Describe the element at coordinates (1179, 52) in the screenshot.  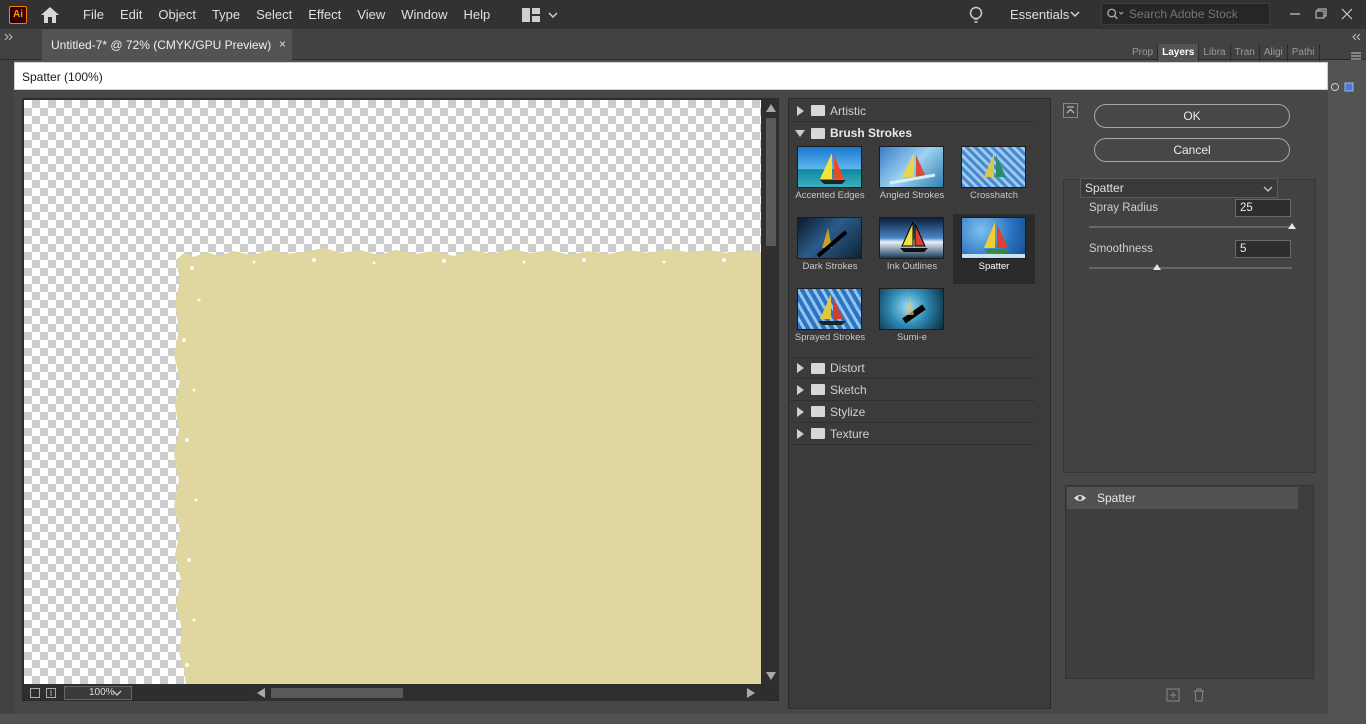
I see `tab-layers: Layers` at that location.